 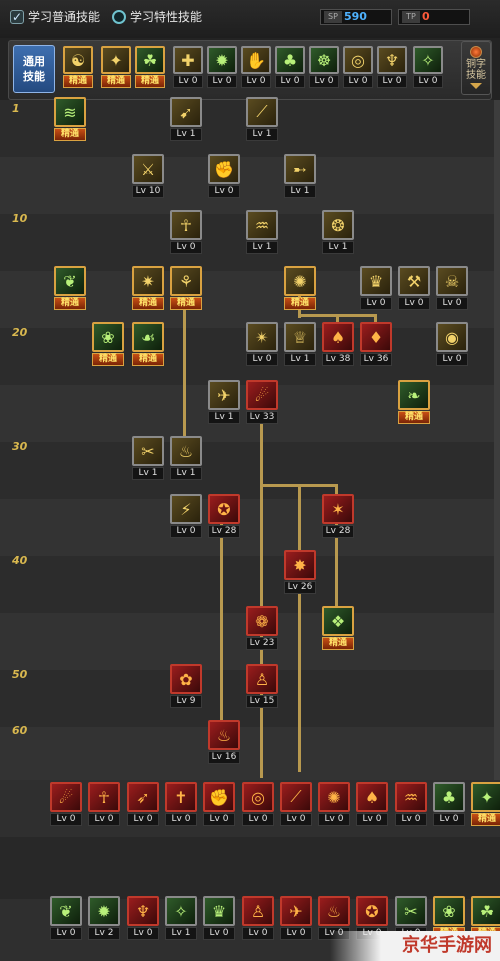 I want to click on tree-skill-node: ♛ Lv 0, so click(x=376, y=288).